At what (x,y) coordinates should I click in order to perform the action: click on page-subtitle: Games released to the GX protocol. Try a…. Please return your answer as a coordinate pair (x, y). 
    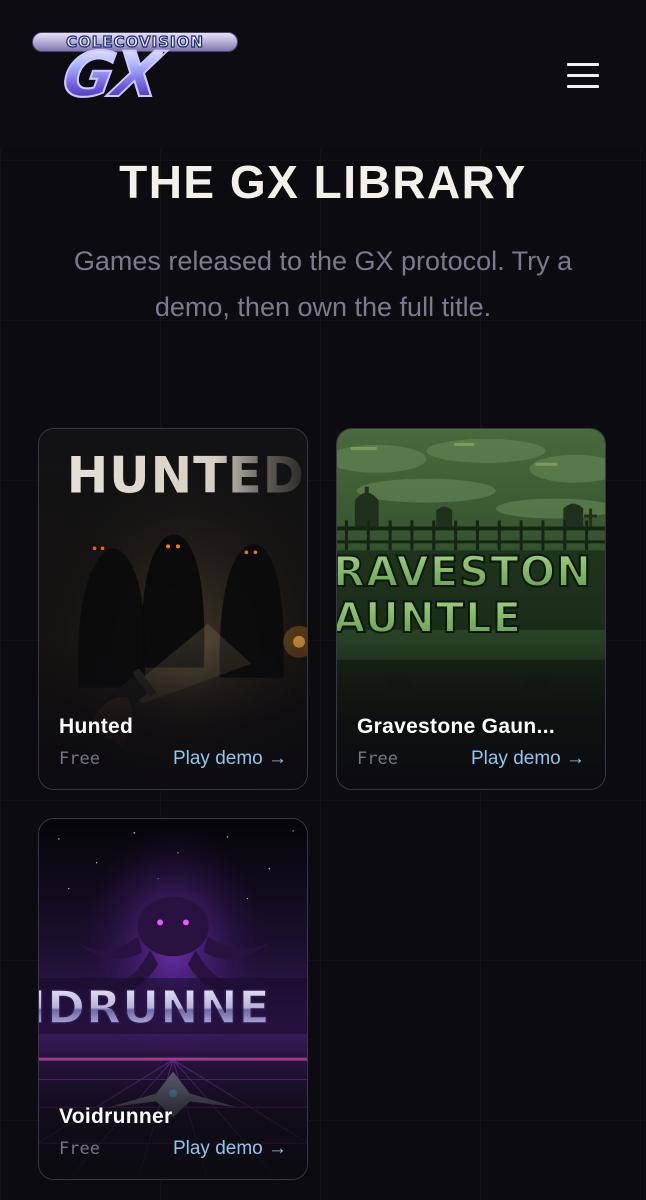
    Looking at the image, I should click on (323, 284).